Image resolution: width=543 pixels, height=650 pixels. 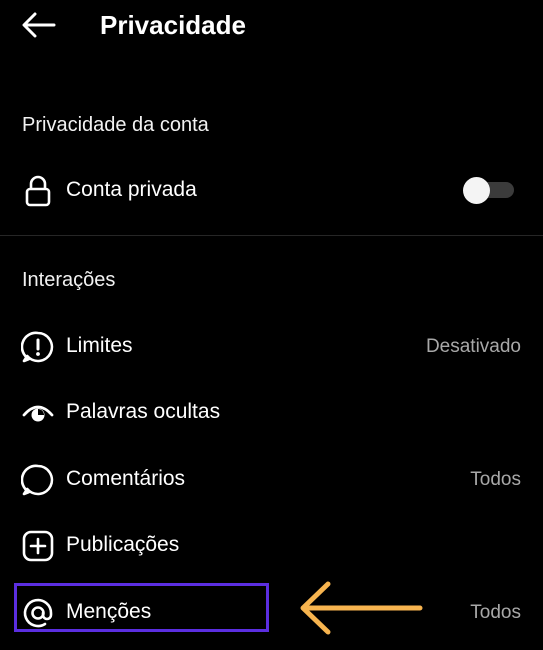 What do you see at coordinates (495, 612) in the screenshot?
I see `mentions-value: Todos` at bounding box center [495, 612].